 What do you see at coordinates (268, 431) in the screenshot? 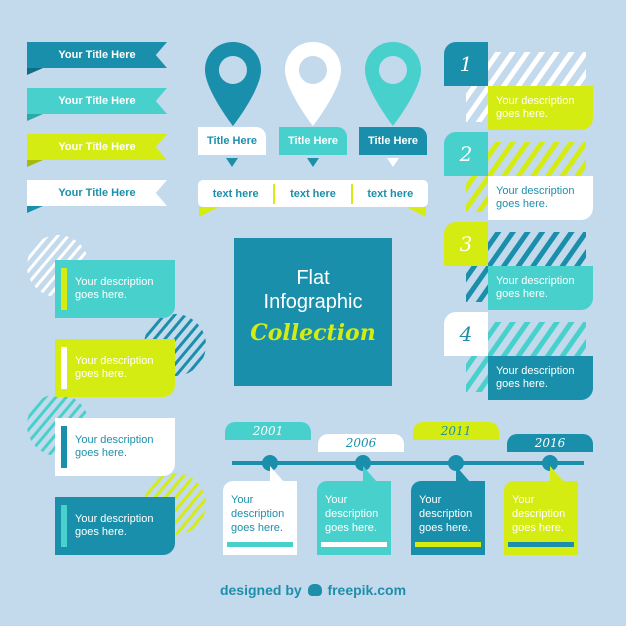
I see `timeline-year: 2001` at bounding box center [268, 431].